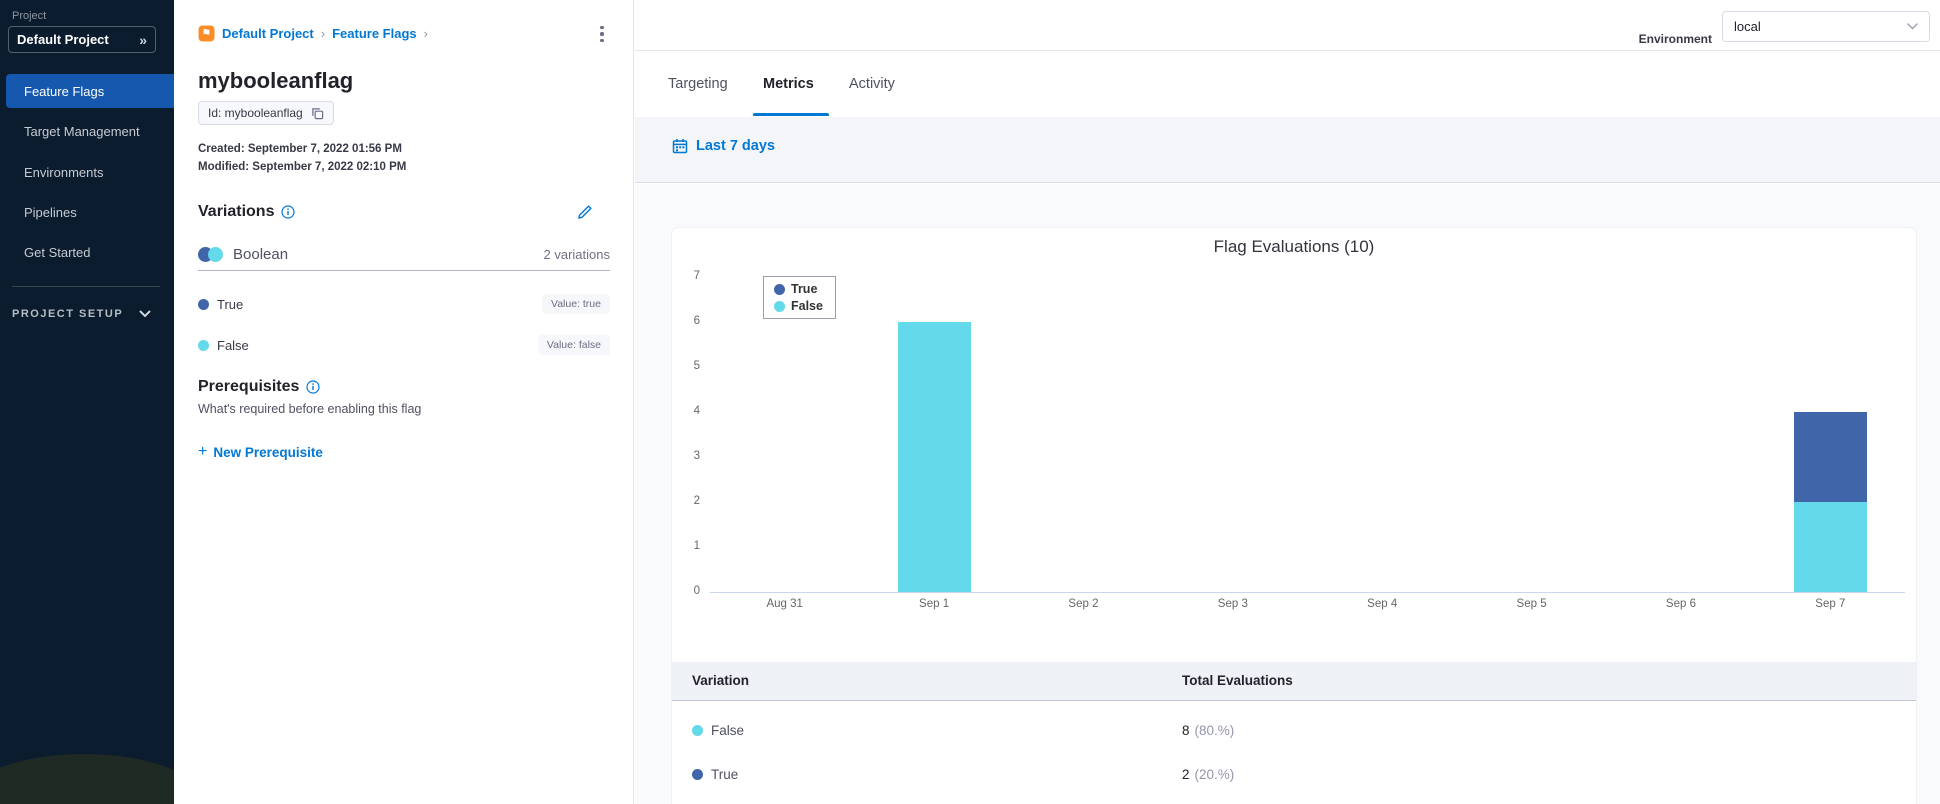 This screenshot has height=804, width=1940. What do you see at coordinates (1294, 730) in the screenshot?
I see `table-row-false: False 8 (80.%)` at bounding box center [1294, 730].